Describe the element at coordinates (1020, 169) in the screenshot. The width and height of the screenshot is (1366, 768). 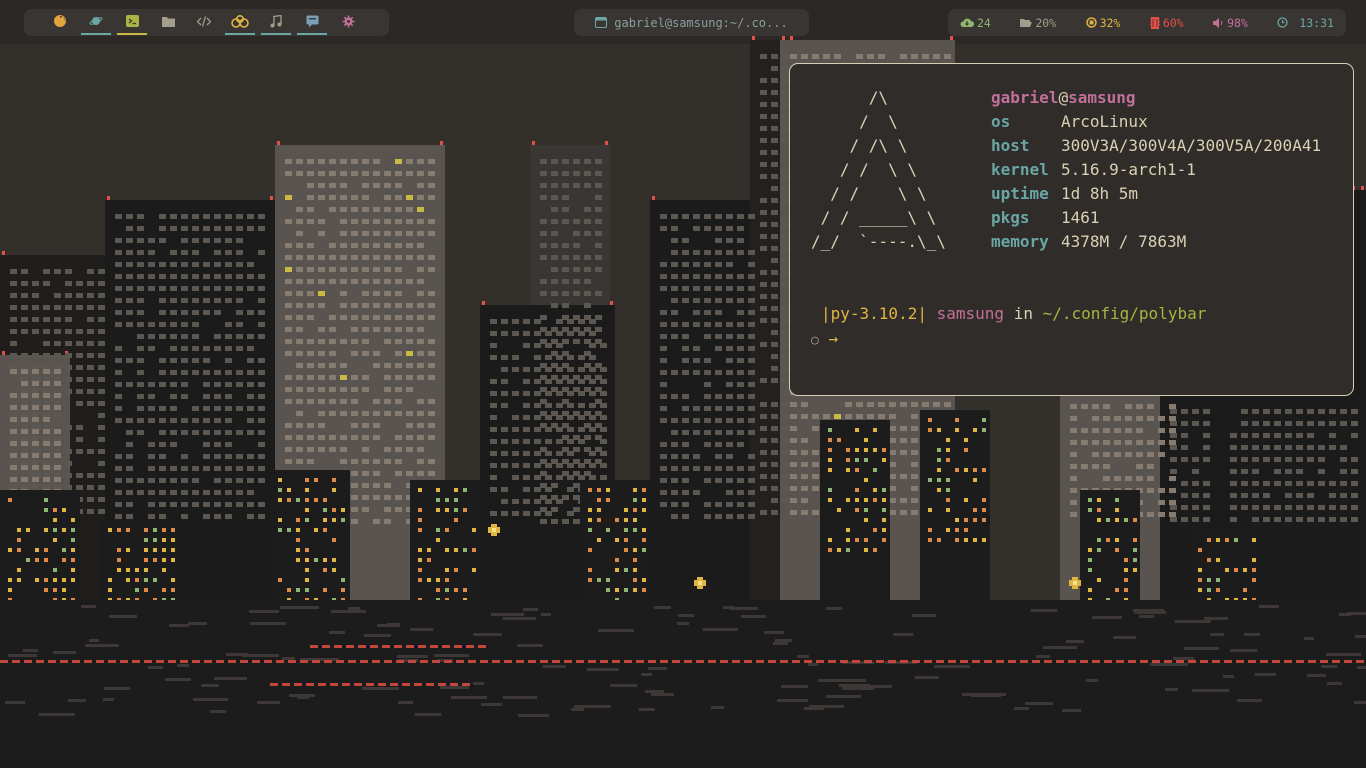
I see `info-key: kernel` at that location.